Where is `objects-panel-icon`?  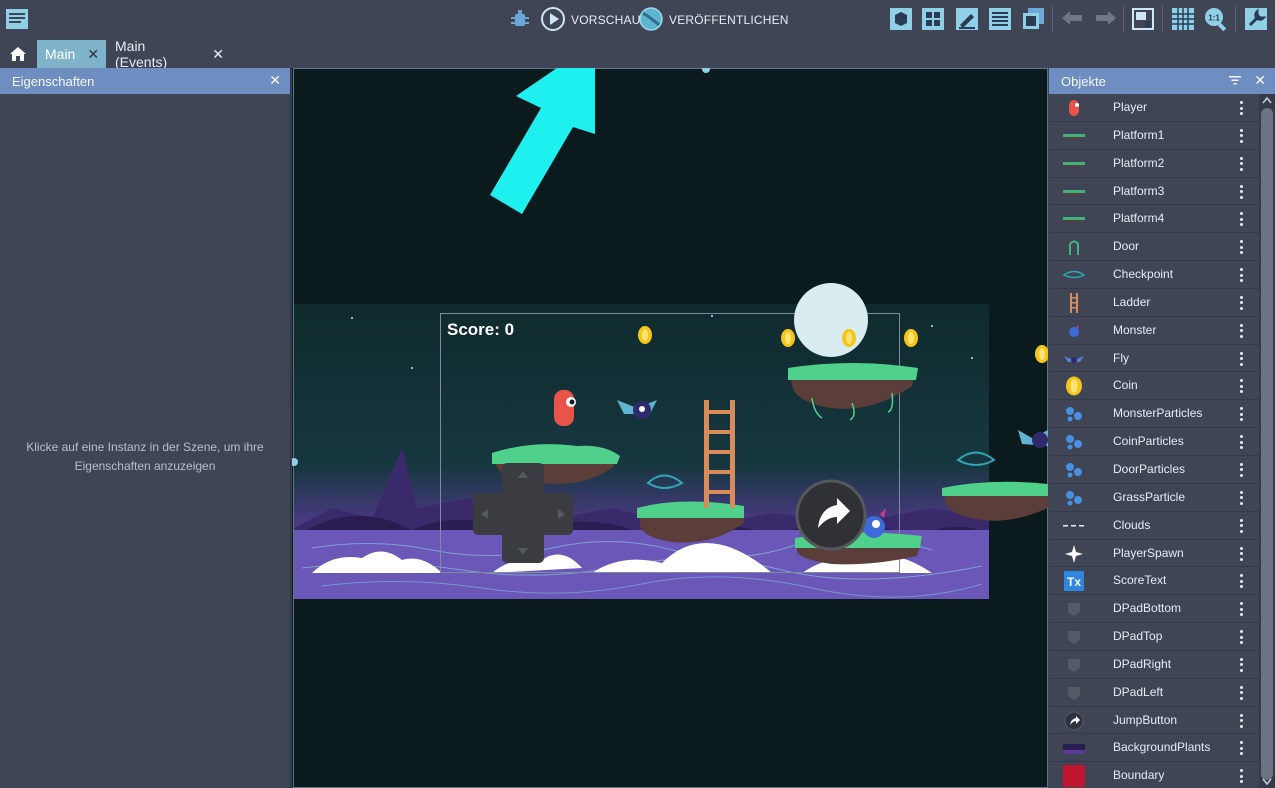 objects-panel-icon is located at coordinates (933, 19).